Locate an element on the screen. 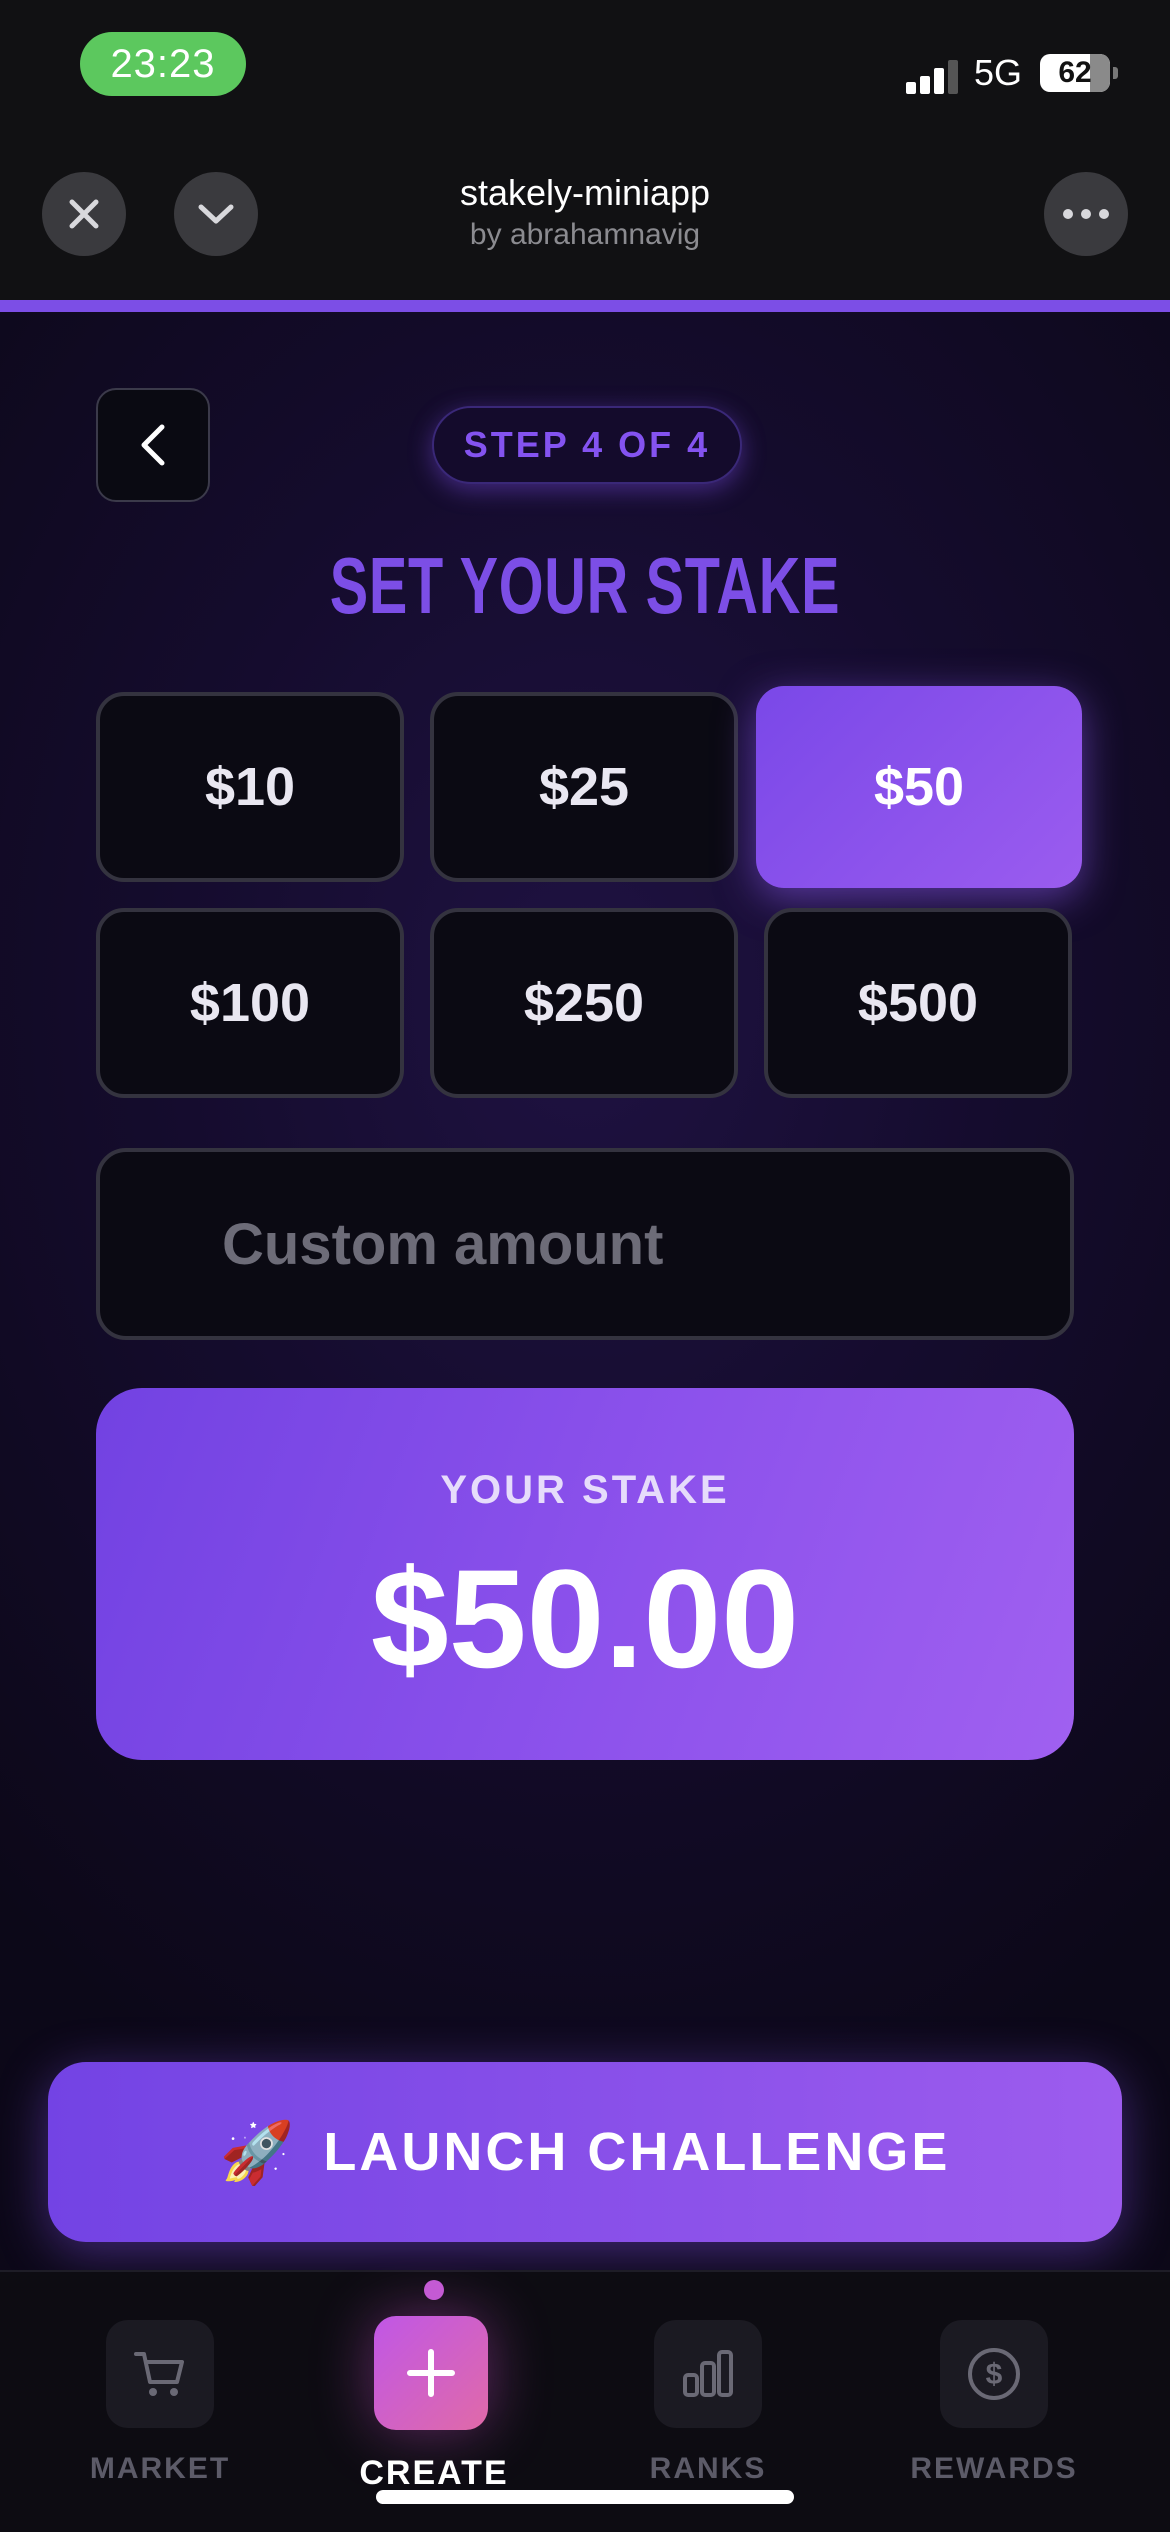  step-indicator: STEP 4 OF 4 is located at coordinates (587, 445).